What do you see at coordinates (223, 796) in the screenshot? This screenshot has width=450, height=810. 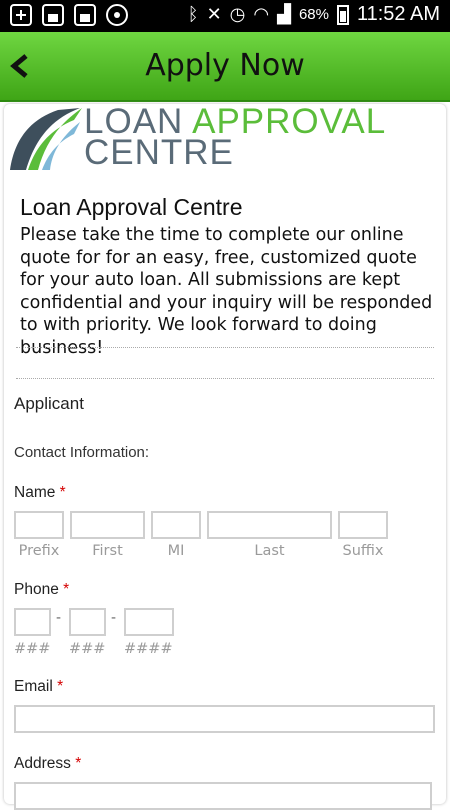 I see `address-input` at bounding box center [223, 796].